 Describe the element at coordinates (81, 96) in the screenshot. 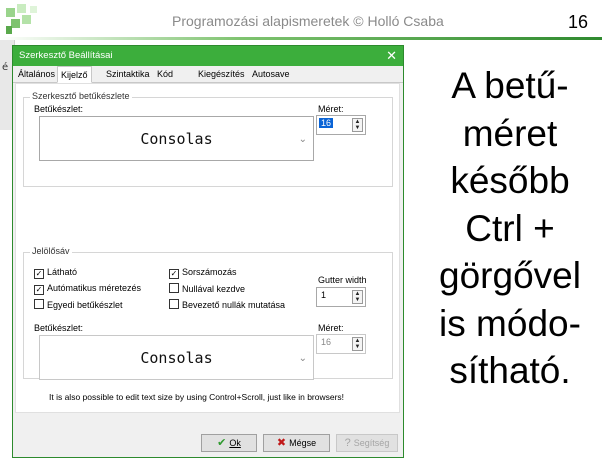

I see `editor-font-group-label: Szerkesztő betűkészlete` at that location.